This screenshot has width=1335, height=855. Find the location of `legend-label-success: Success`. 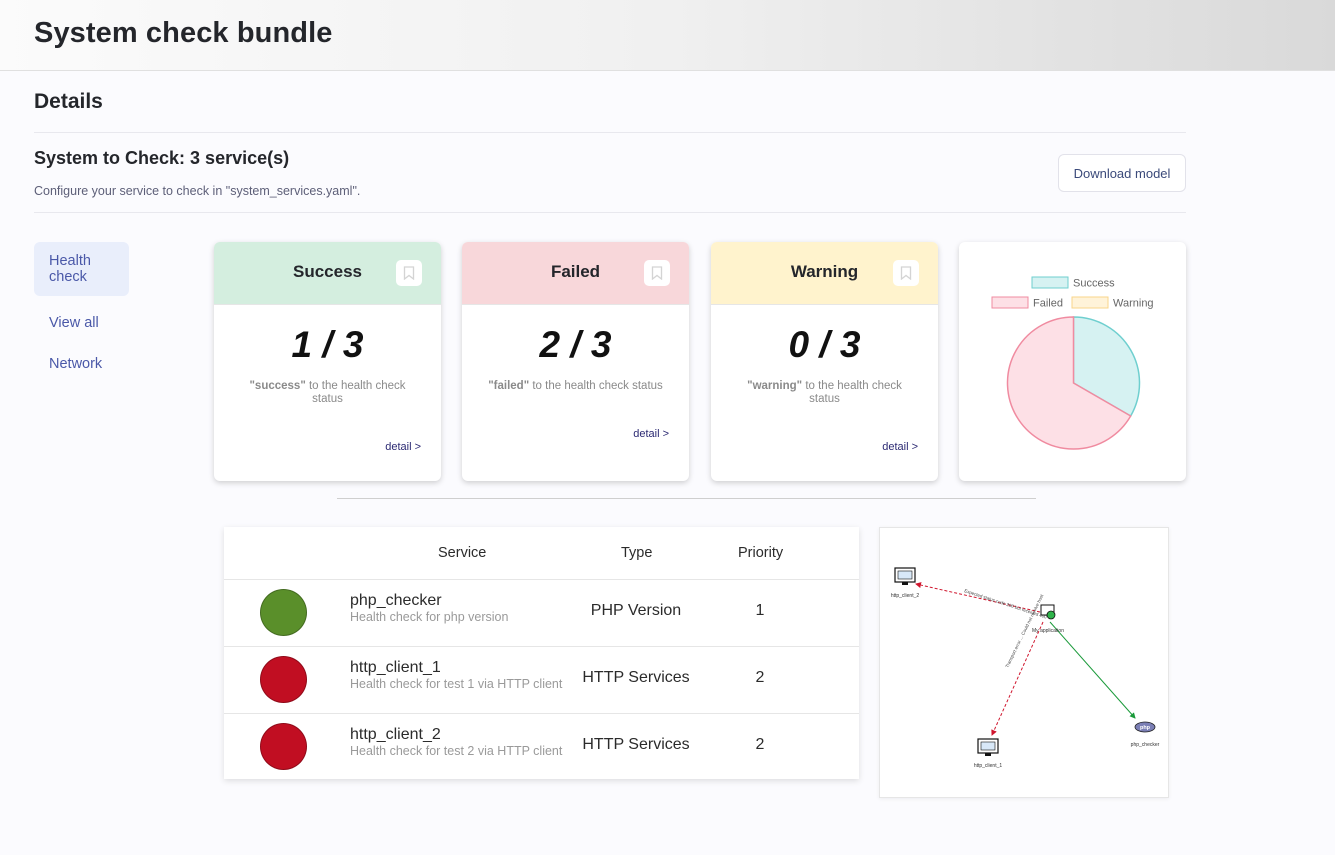

legend-label-success: Success is located at coordinates (1094, 284).